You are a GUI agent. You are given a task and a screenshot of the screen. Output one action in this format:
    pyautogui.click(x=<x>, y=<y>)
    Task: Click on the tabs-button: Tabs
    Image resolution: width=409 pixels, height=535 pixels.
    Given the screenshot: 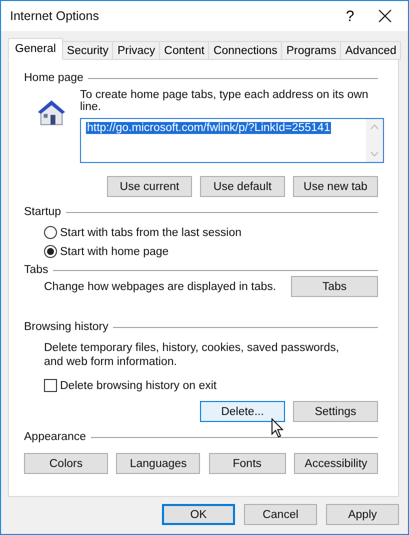 What is the action you would take?
    pyautogui.click(x=334, y=286)
    